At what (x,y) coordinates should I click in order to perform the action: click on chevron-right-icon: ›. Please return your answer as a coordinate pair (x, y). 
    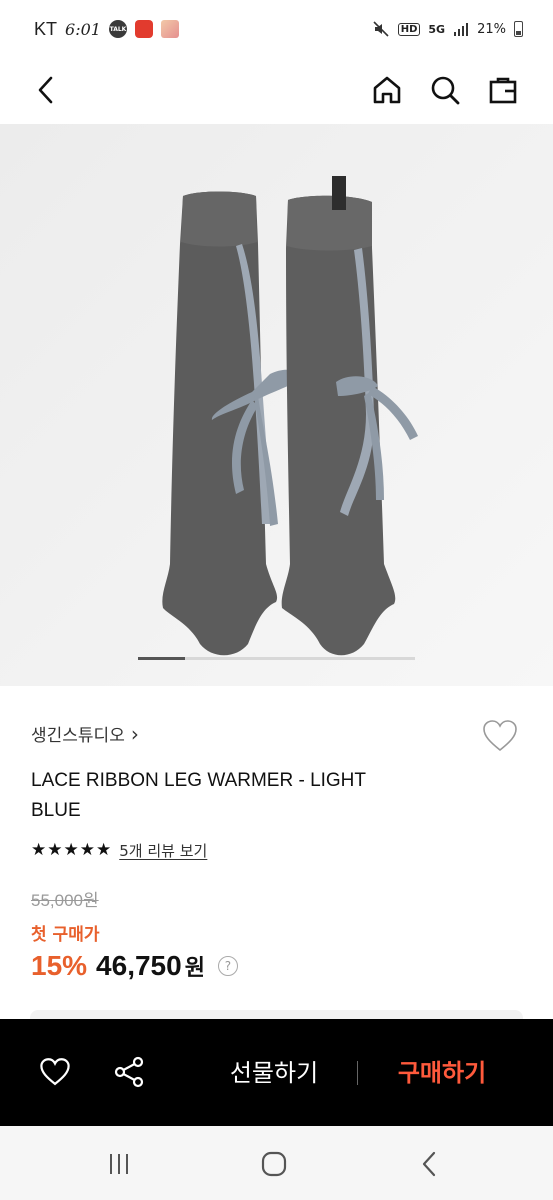
    Looking at the image, I should click on (134, 733).